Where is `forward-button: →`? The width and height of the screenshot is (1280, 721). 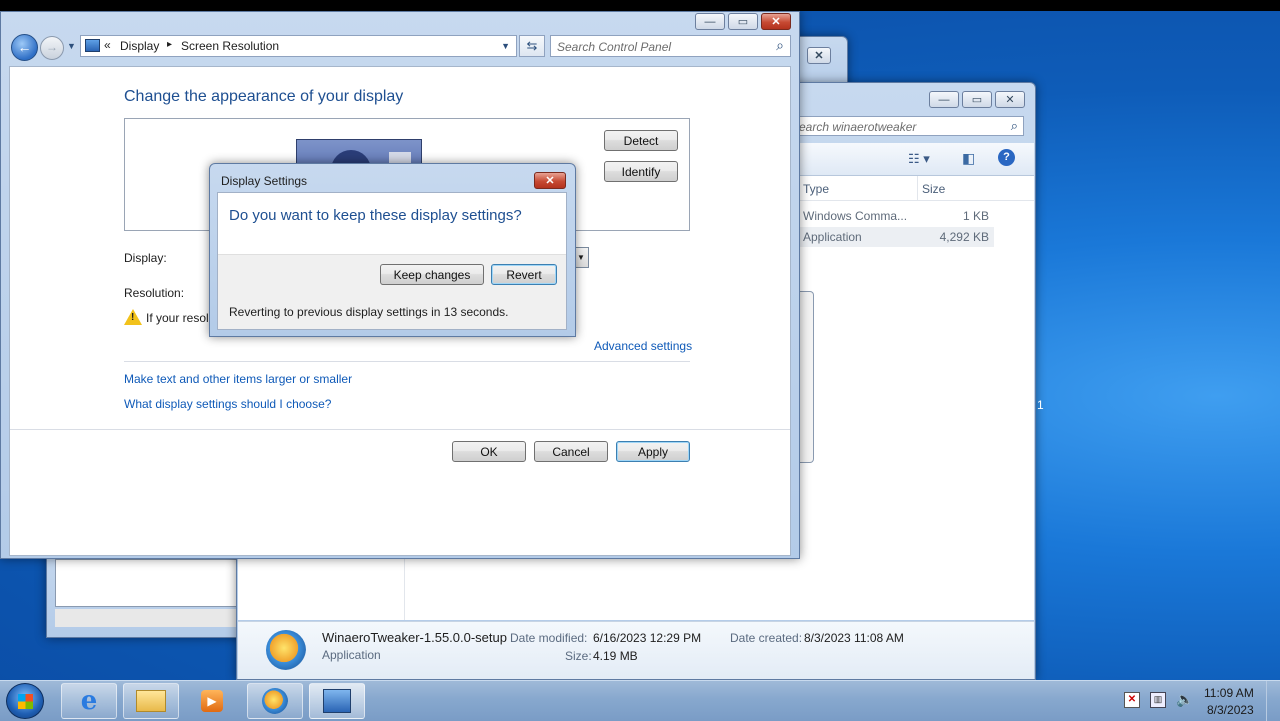
forward-button: → is located at coordinates (52, 48).